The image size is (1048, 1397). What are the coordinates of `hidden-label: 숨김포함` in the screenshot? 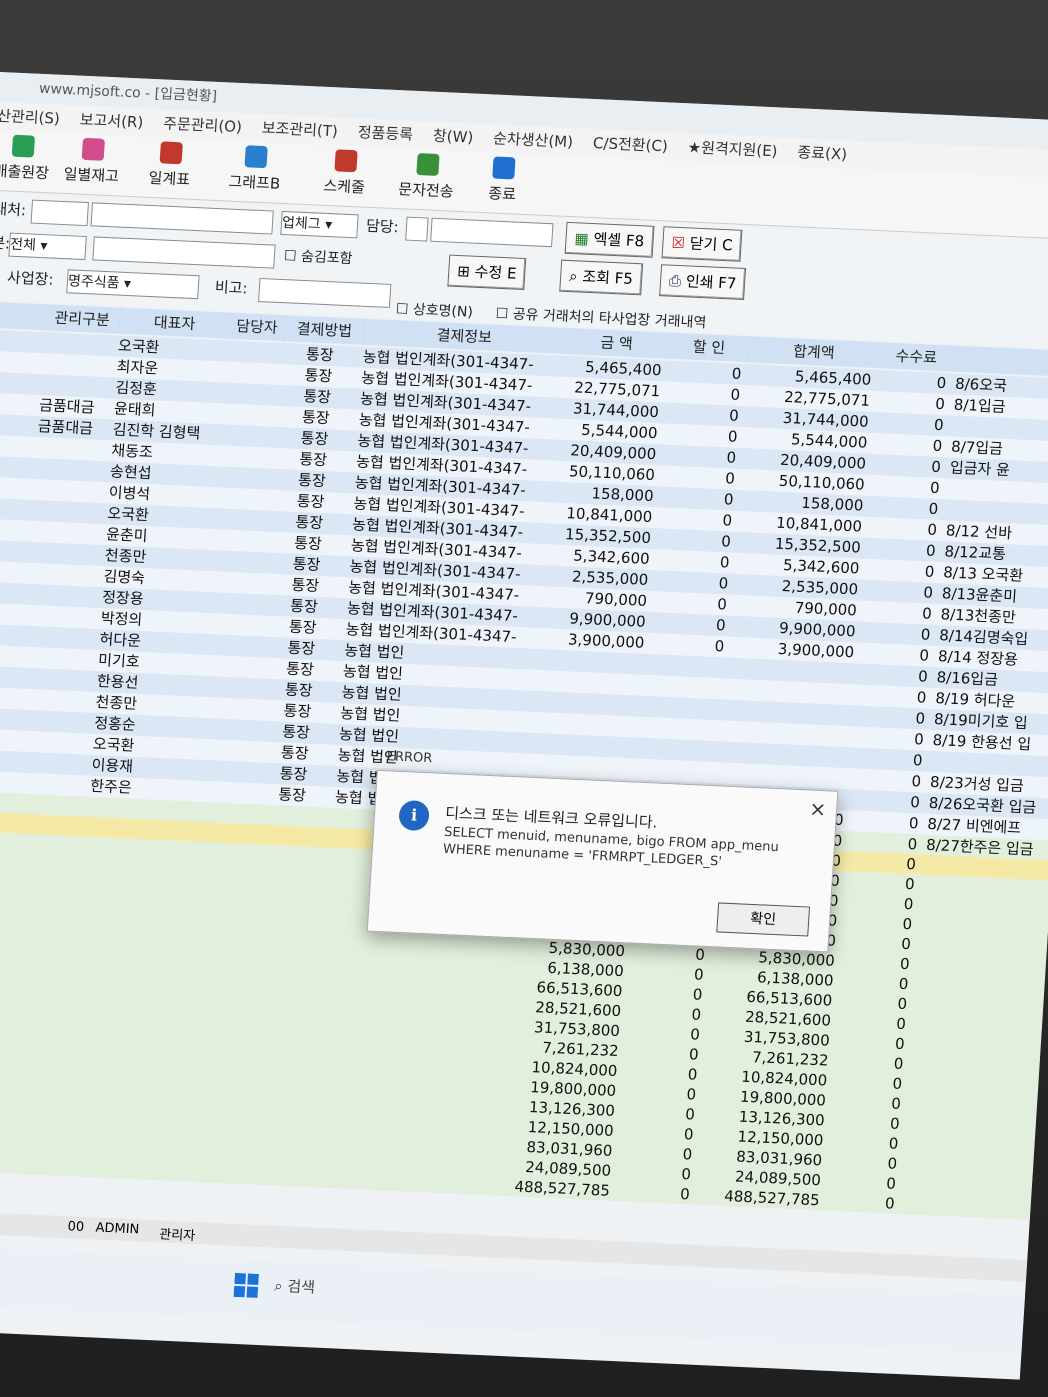 It's located at (326, 258).